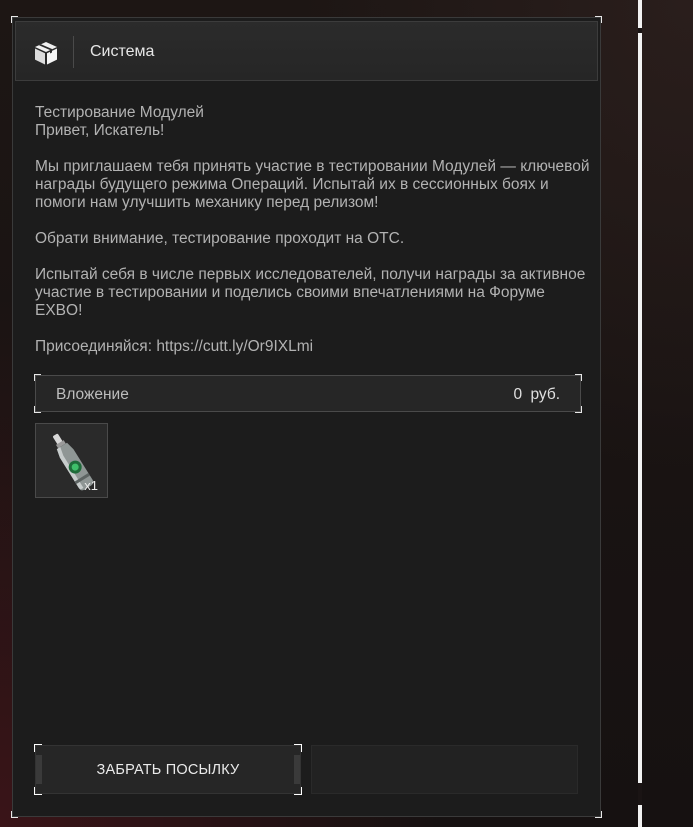  I want to click on message-link: Присоединяйся: https://cutt.ly/Or9IXLmi, so click(312, 347).